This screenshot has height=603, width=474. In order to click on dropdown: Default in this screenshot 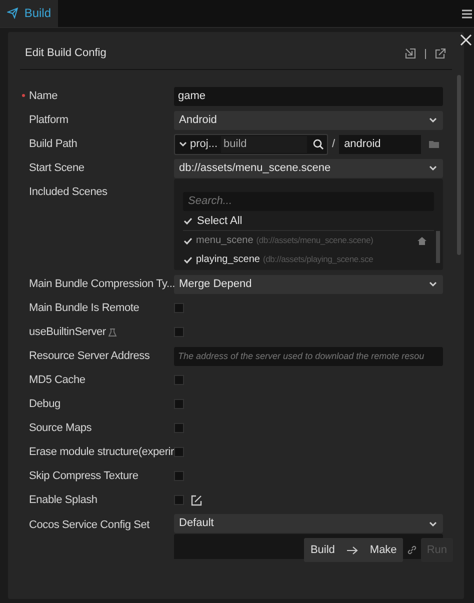, I will do `click(308, 523)`.